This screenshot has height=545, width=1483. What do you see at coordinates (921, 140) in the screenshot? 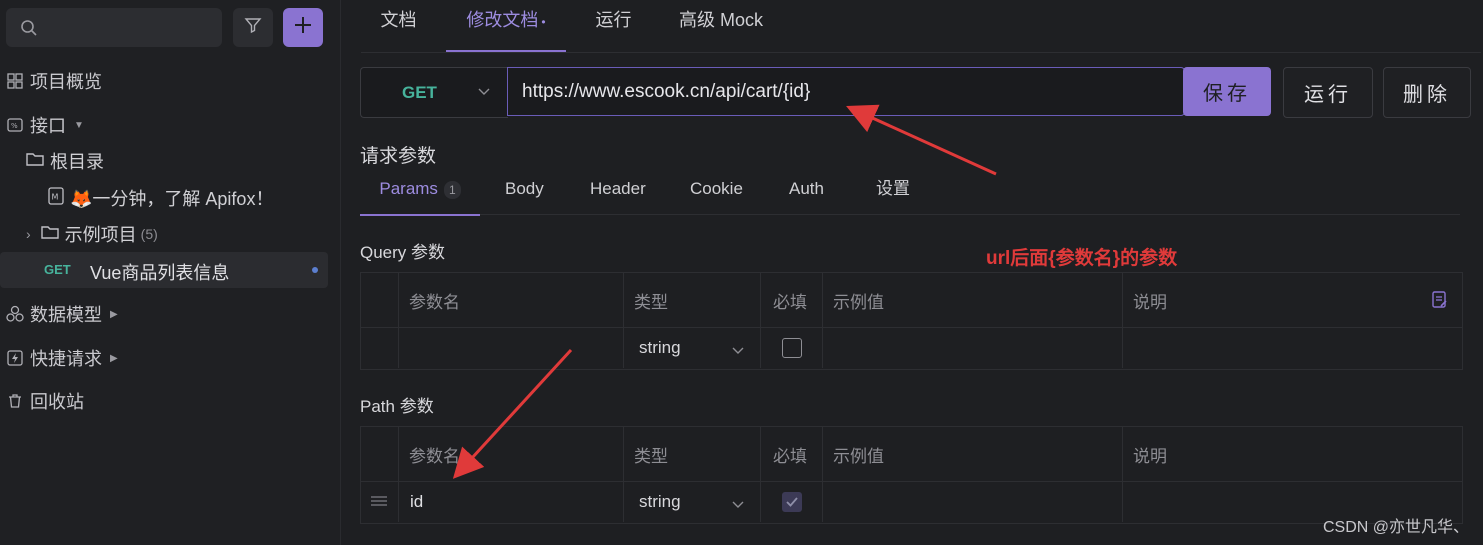
I see `arrow-to-url` at bounding box center [921, 140].